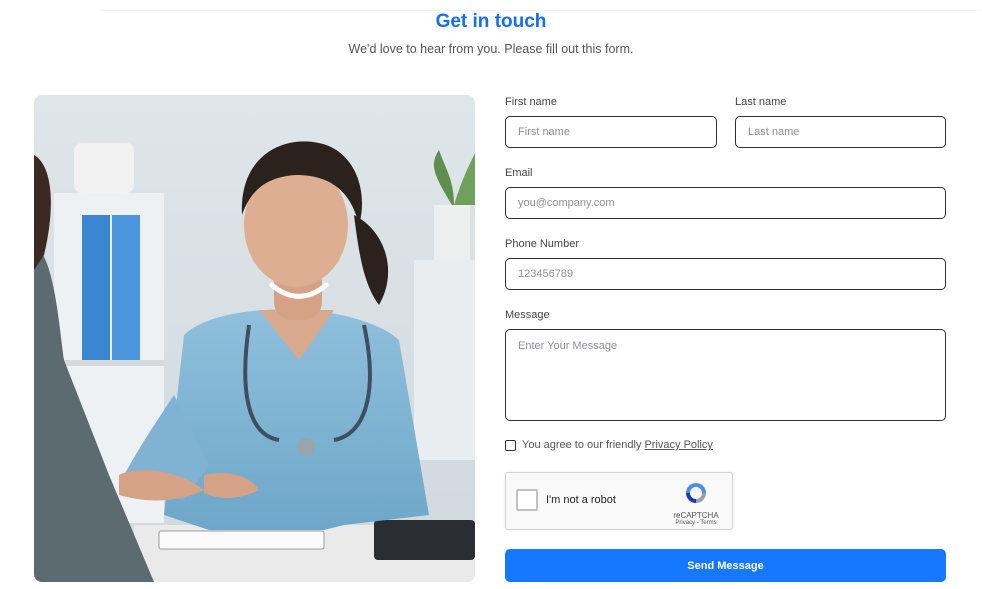  What do you see at coordinates (527, 315) in the screenshot?
I see `message-label: Message` at bounding box center [527, 315].